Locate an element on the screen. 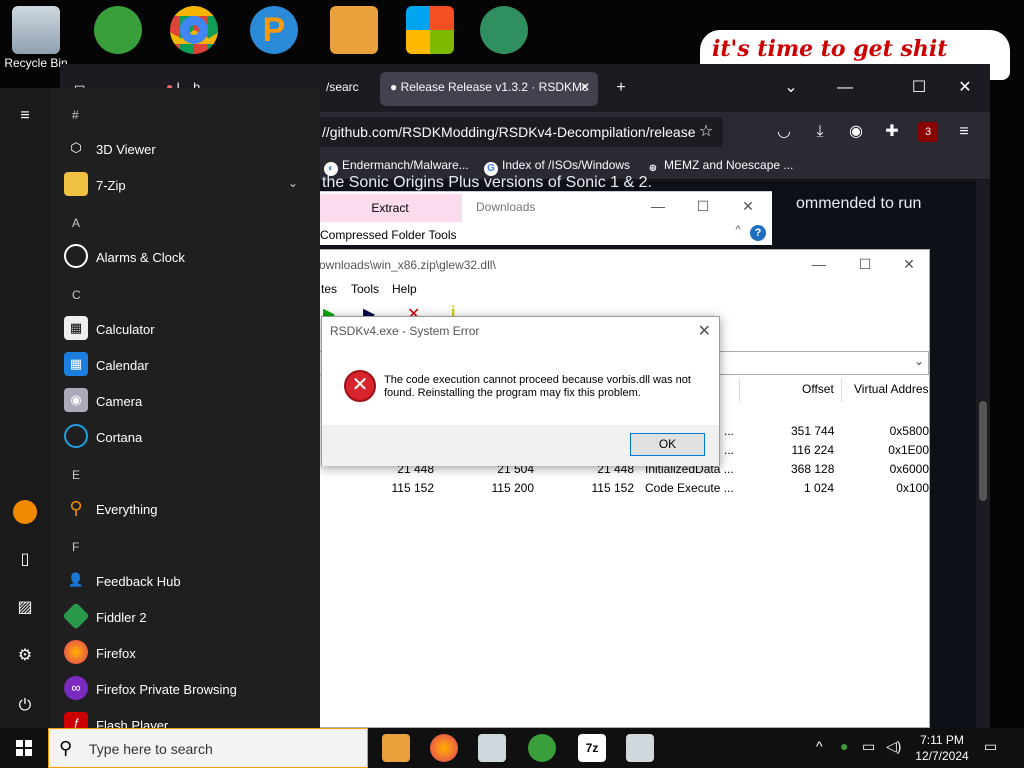 The width and height of the screenshot is (1024, 768). recycle-bin-desktop-icon: Recycle Bin is located at coordinates (36, 37).